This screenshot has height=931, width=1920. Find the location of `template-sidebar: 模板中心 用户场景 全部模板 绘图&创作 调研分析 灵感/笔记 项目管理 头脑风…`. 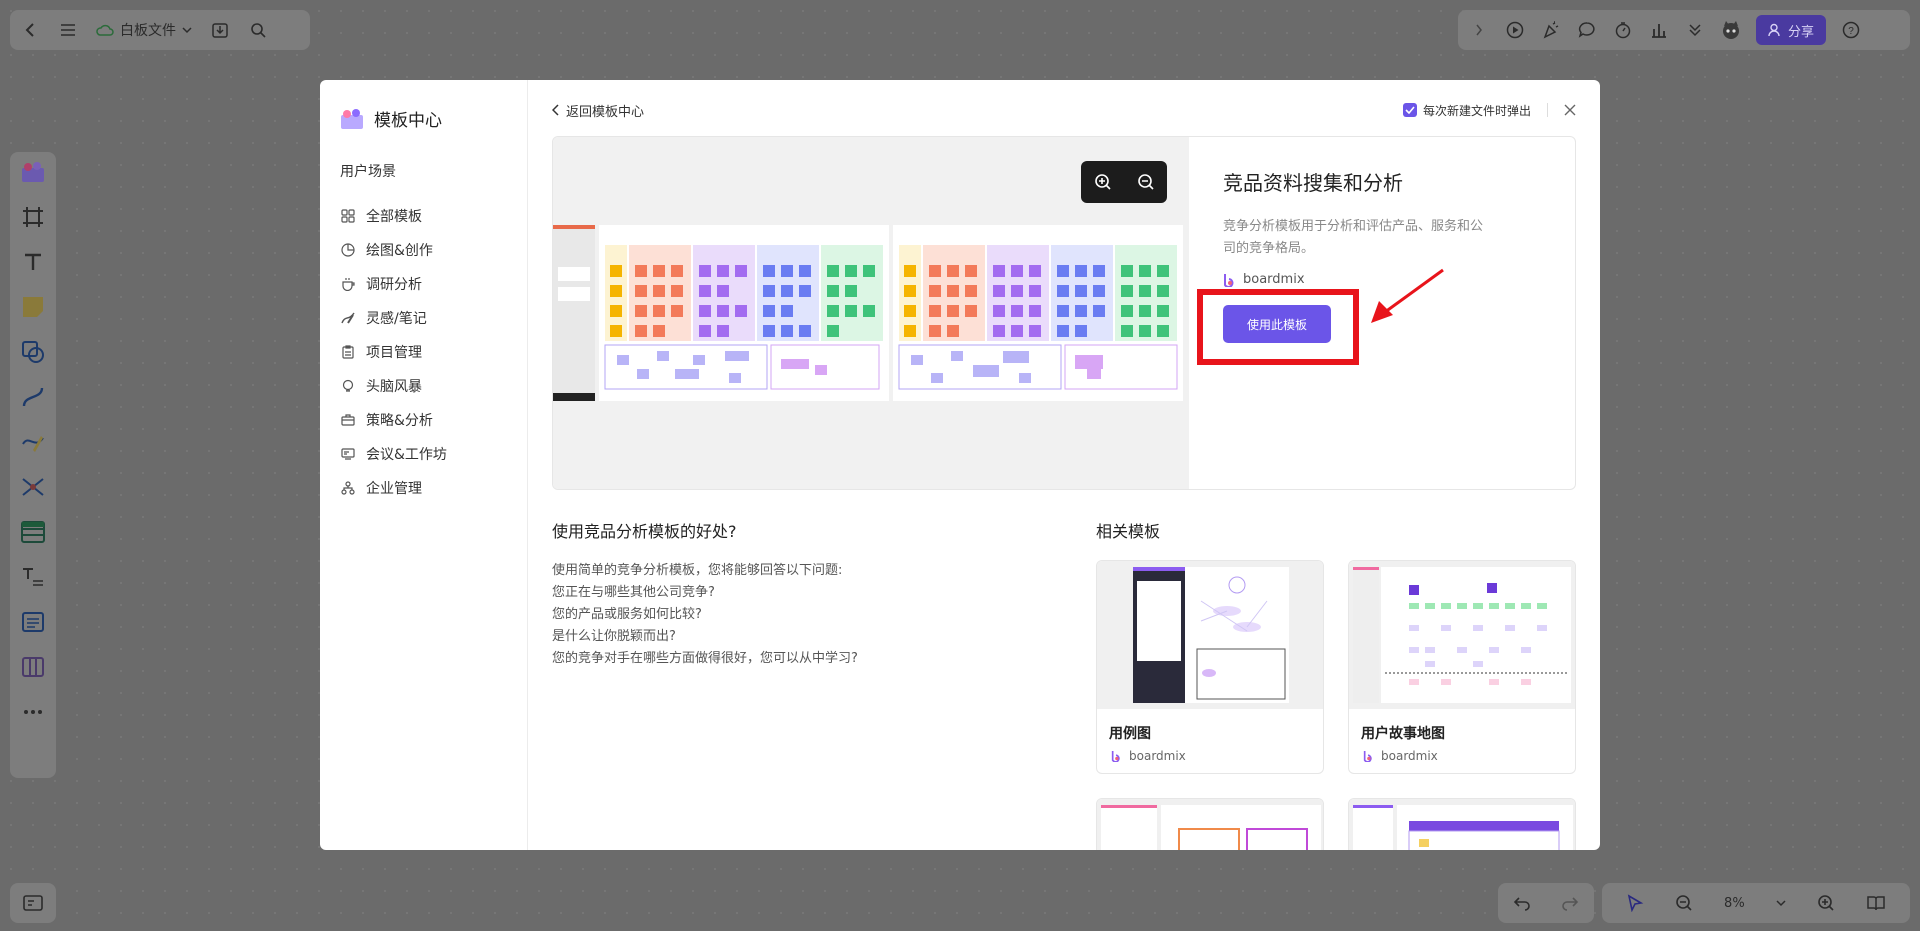

template-sidebar: 模板中心 用户场景 全部模板 绘图&创作 调研分析 灵感/笔记 项目管理 头脑风… is located at coordinates (424, 465).